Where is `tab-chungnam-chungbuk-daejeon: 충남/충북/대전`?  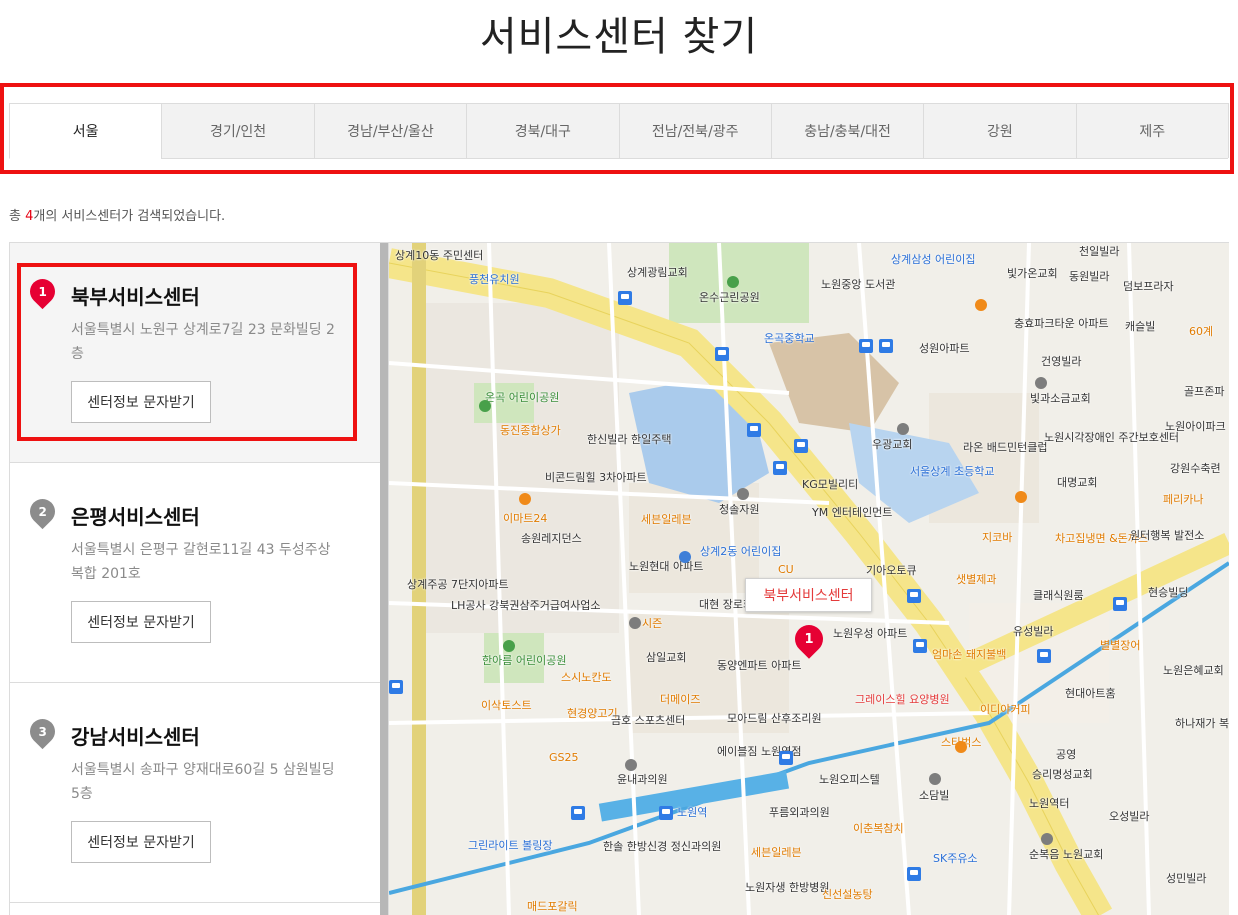 tab-chungnam-chungbuk-daejeon: 충남/충북/대전 is located at coordinates (847, 131).